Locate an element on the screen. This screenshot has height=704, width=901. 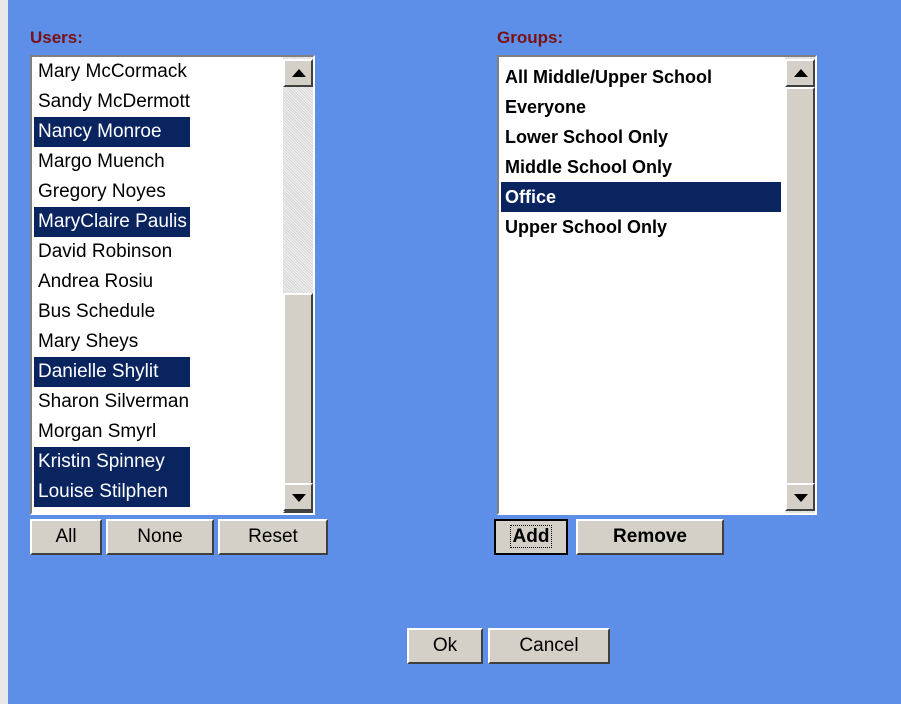
none-button: None is located at coordinates (160, 537).